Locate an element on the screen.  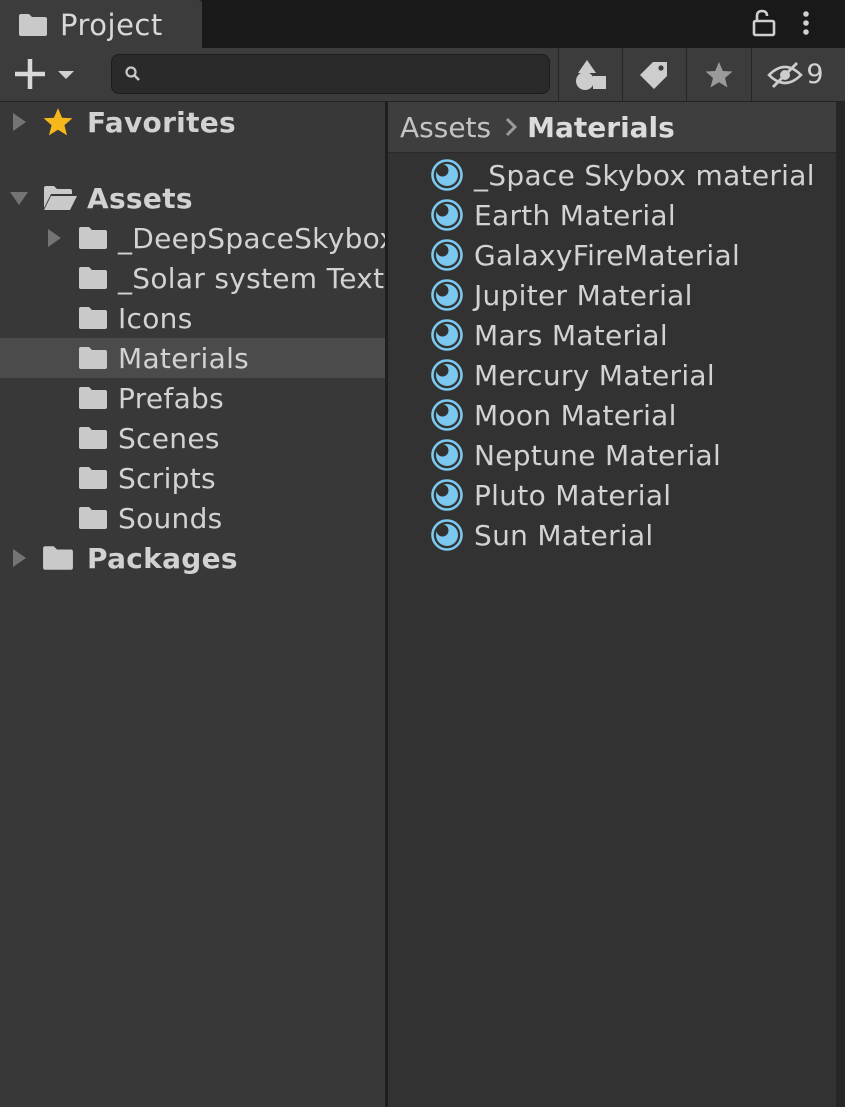
favorite-filter-button is located at coordinates (718, 74).